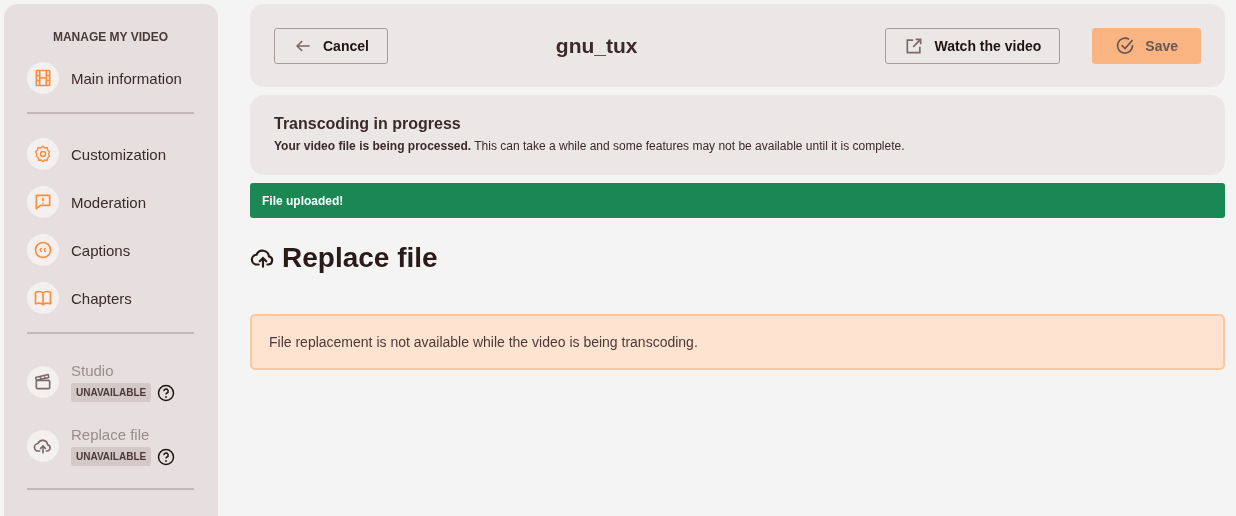 The width and height of the screenshot is (1236, 516). Describe the element at coordinates (110, 298) in the screenshot. I see `sidebar-item: Chapters` at that location.